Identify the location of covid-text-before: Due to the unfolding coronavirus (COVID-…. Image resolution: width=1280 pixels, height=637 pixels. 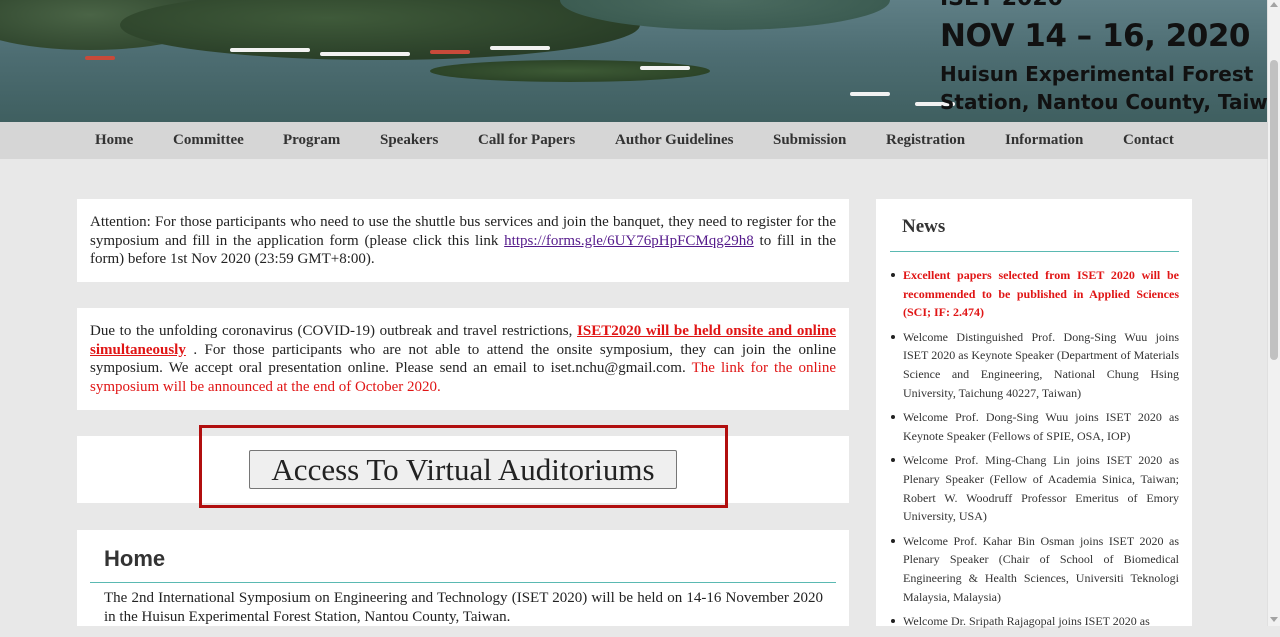
(334, 331).